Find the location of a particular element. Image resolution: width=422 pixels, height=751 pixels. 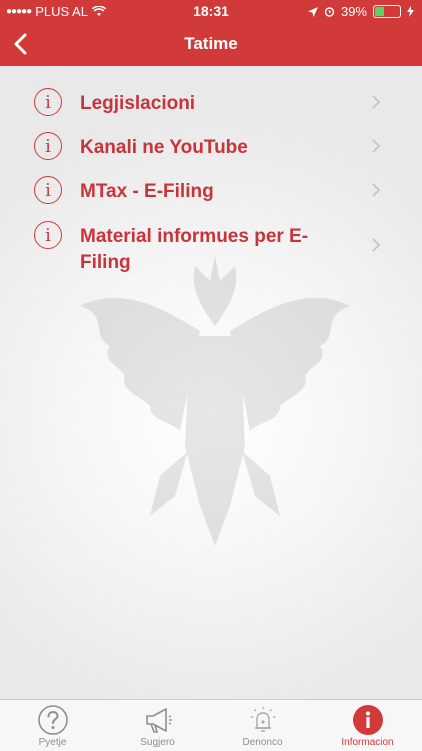

bell-alert-icon is located at coordinates (263, 719).